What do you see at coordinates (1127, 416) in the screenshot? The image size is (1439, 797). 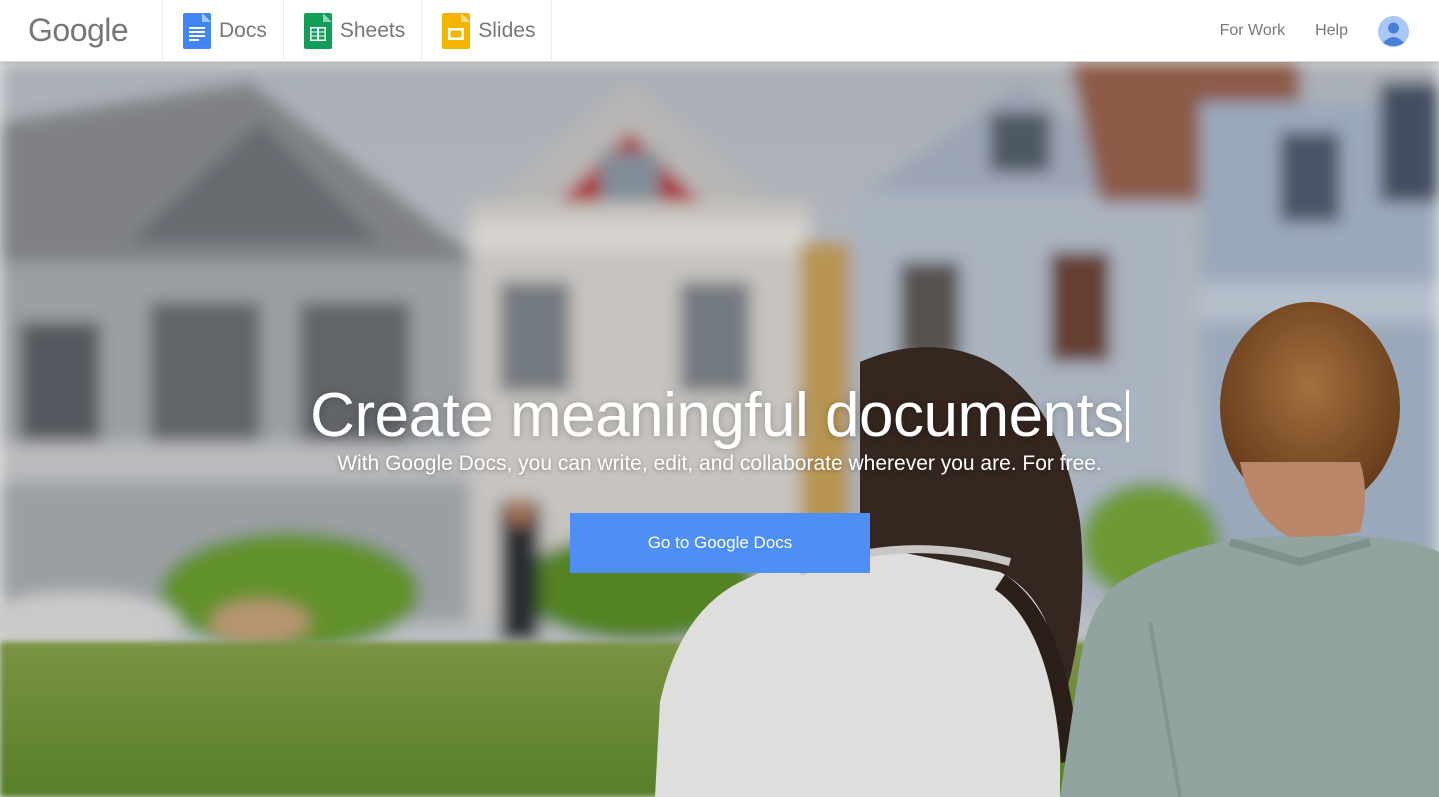 I see `typing-cursor` at bounding box center [1127, 416].